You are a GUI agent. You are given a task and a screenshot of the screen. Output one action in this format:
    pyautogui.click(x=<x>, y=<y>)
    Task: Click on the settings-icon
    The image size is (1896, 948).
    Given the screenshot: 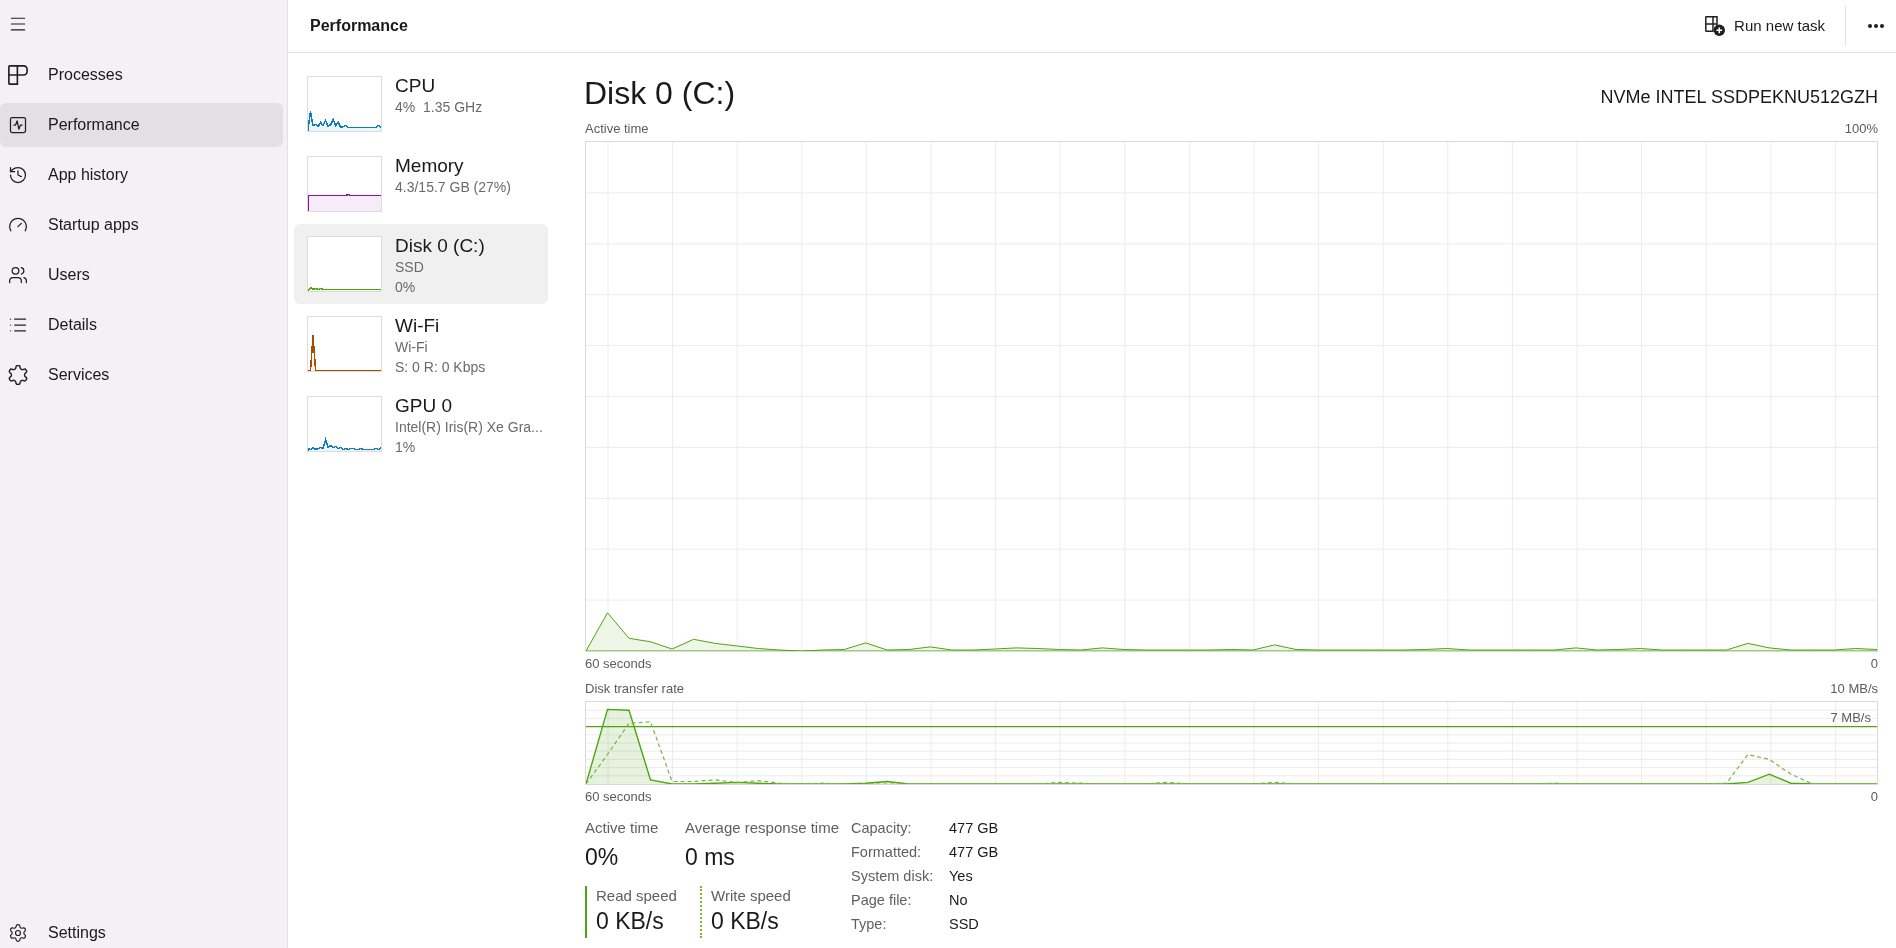 What is the action you would take?
    pyautogui.click(x=18, y=933)
    